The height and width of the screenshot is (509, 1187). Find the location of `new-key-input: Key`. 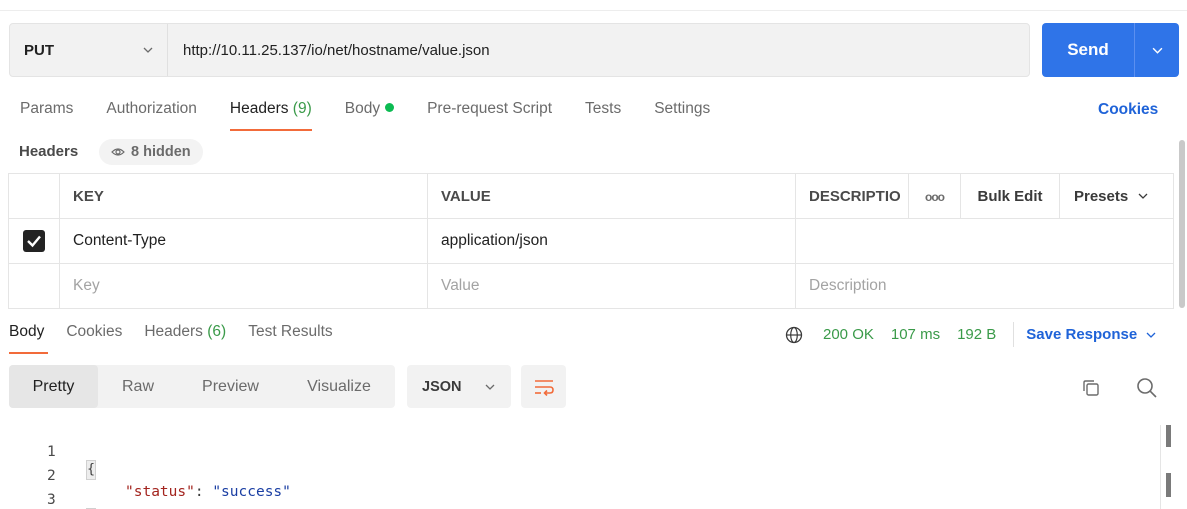

new-key-input: Key is located at coordinates (243, 286).